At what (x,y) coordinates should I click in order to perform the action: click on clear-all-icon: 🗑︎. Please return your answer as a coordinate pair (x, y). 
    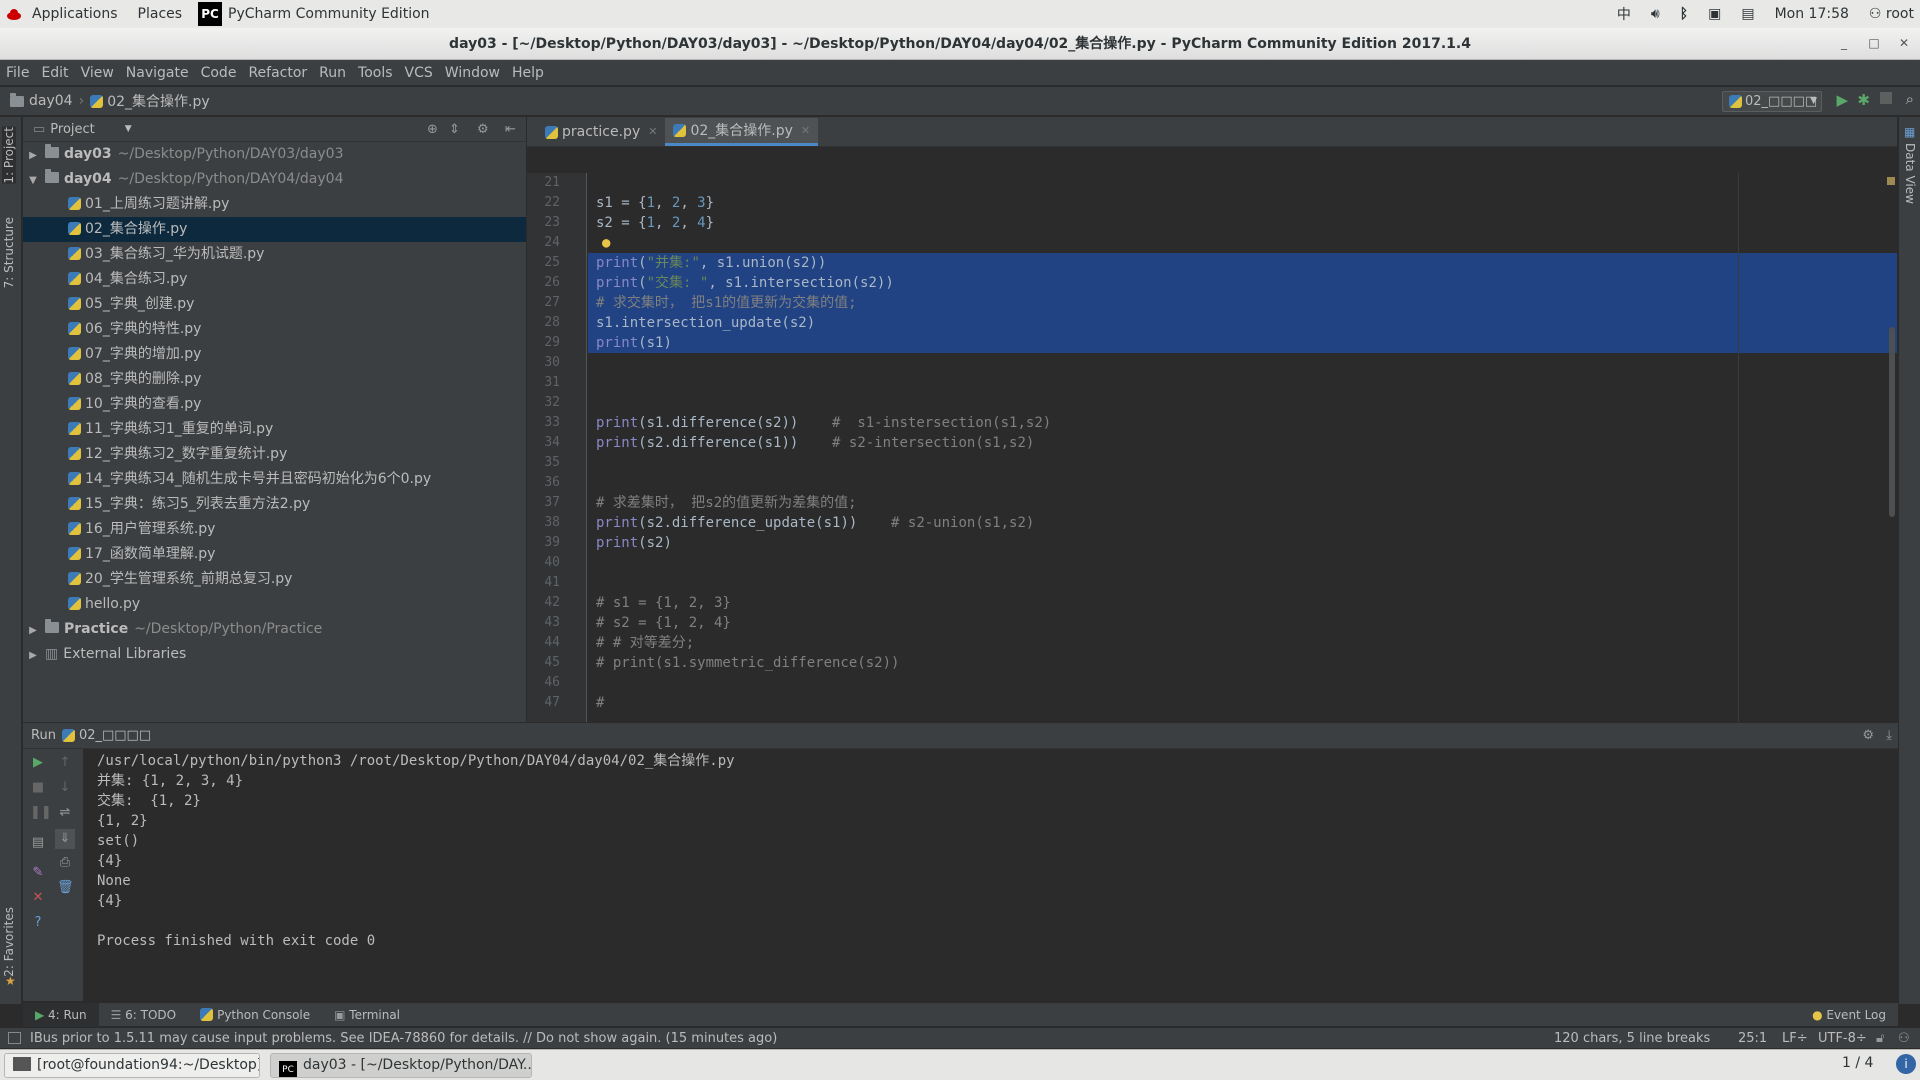
    Looking at the image, I should click on (65, 888).